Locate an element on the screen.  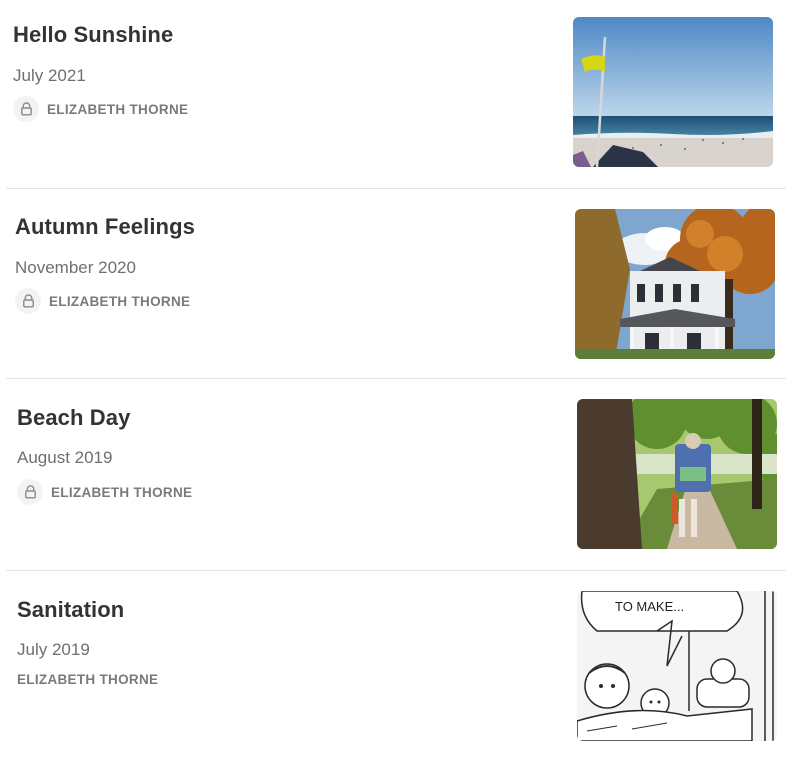
post-date: November 2020 is located at coordinates (75, 267).